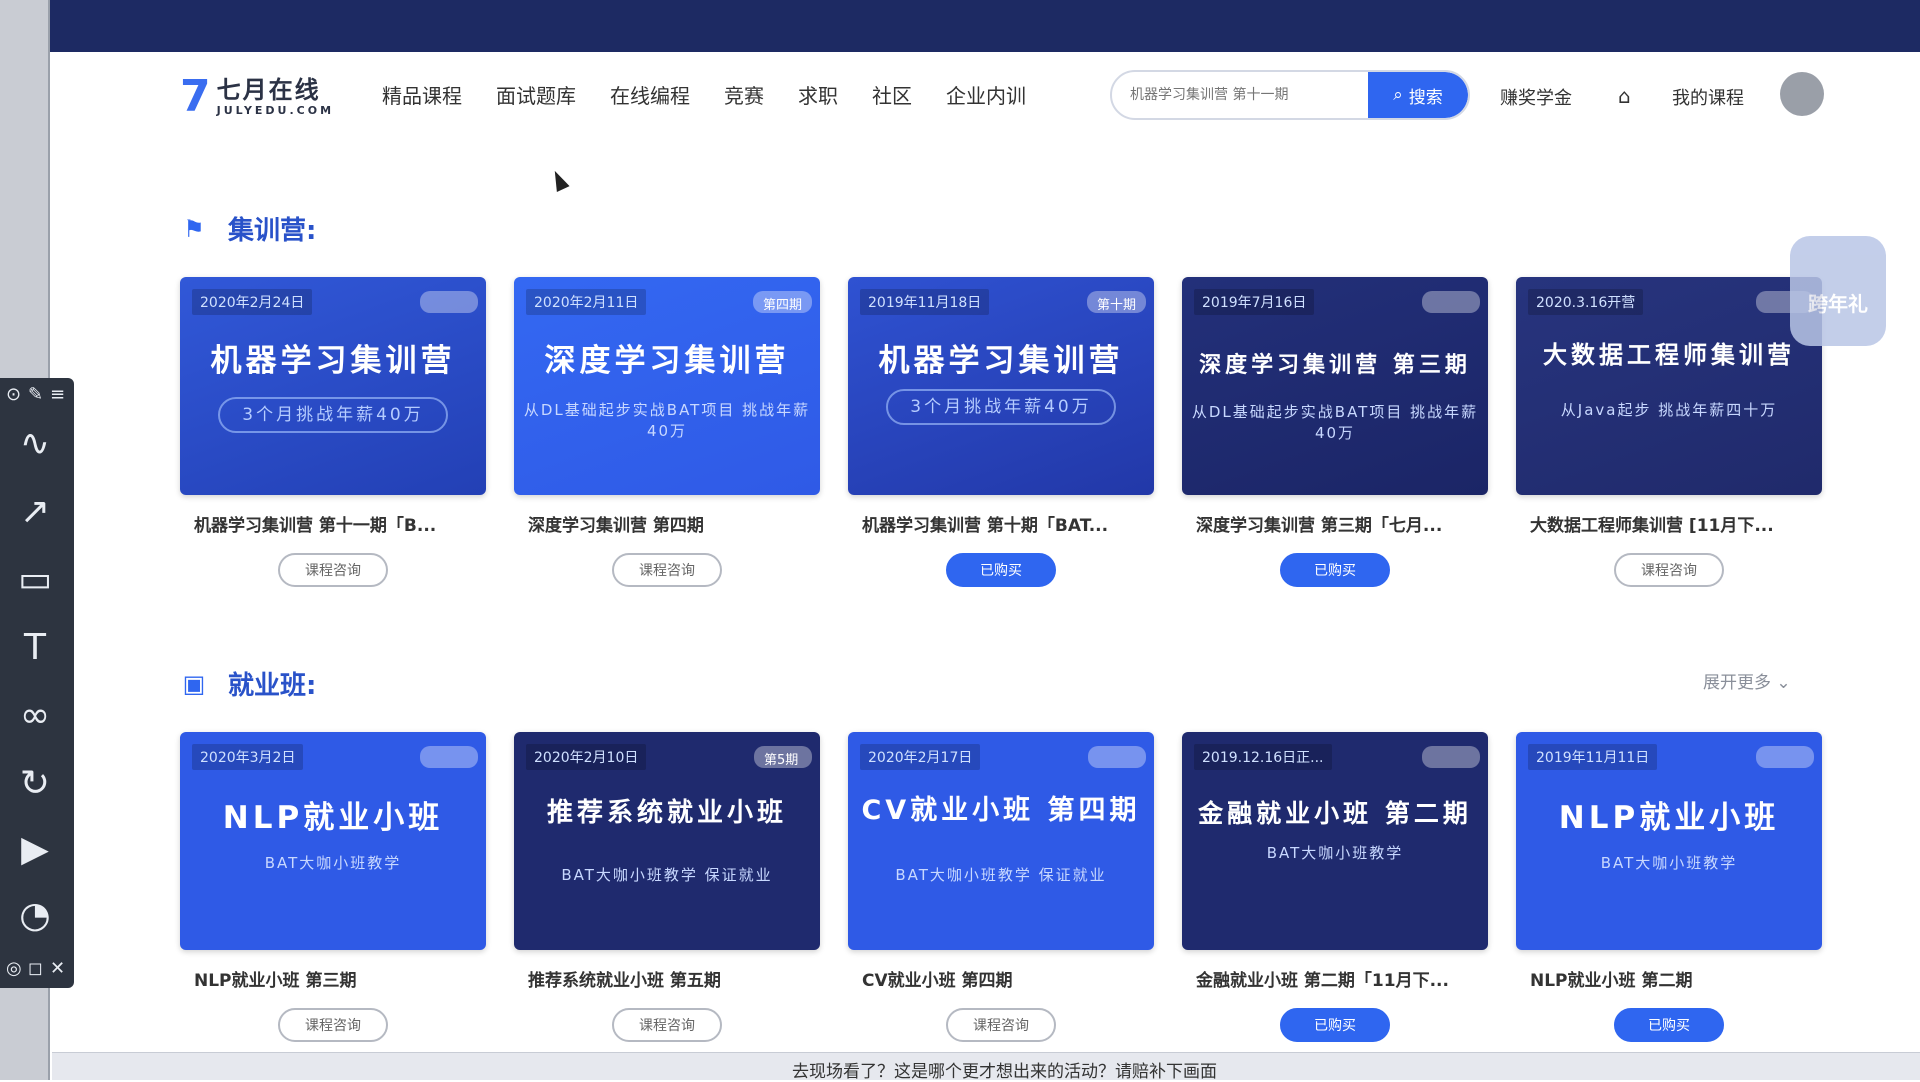  I want to click on course-date: 2020.3.16开营, so click(1586, 302).